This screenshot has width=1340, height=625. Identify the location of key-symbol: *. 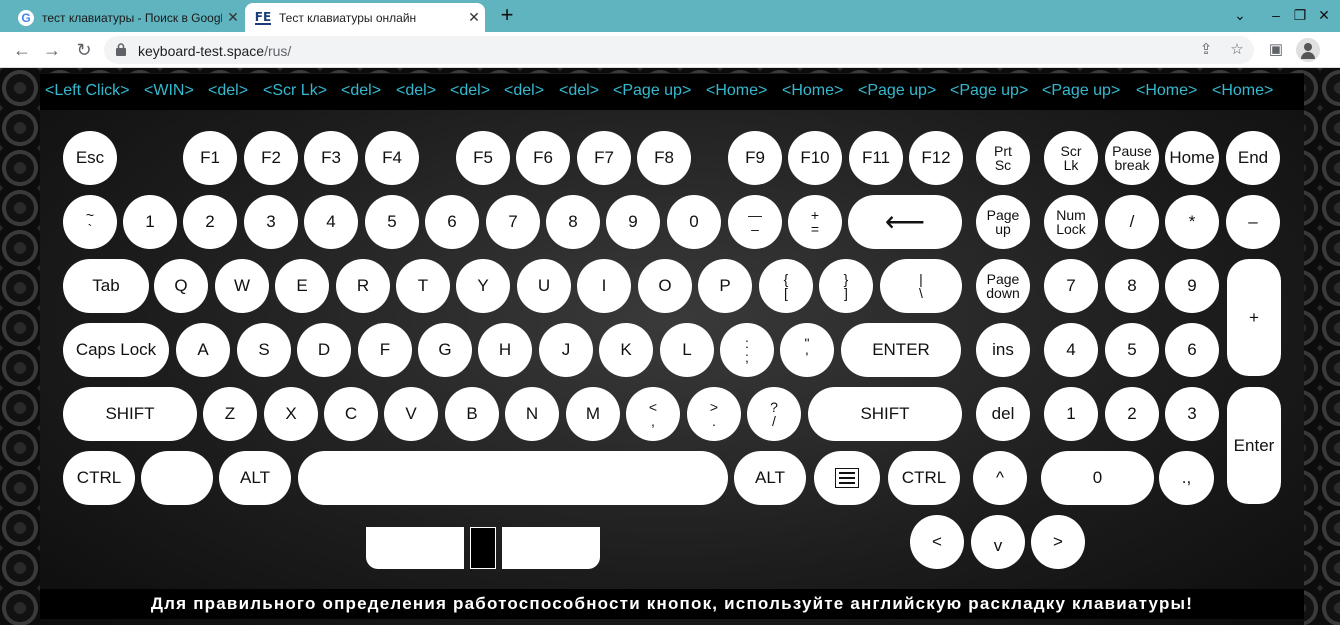
(1192, 222).